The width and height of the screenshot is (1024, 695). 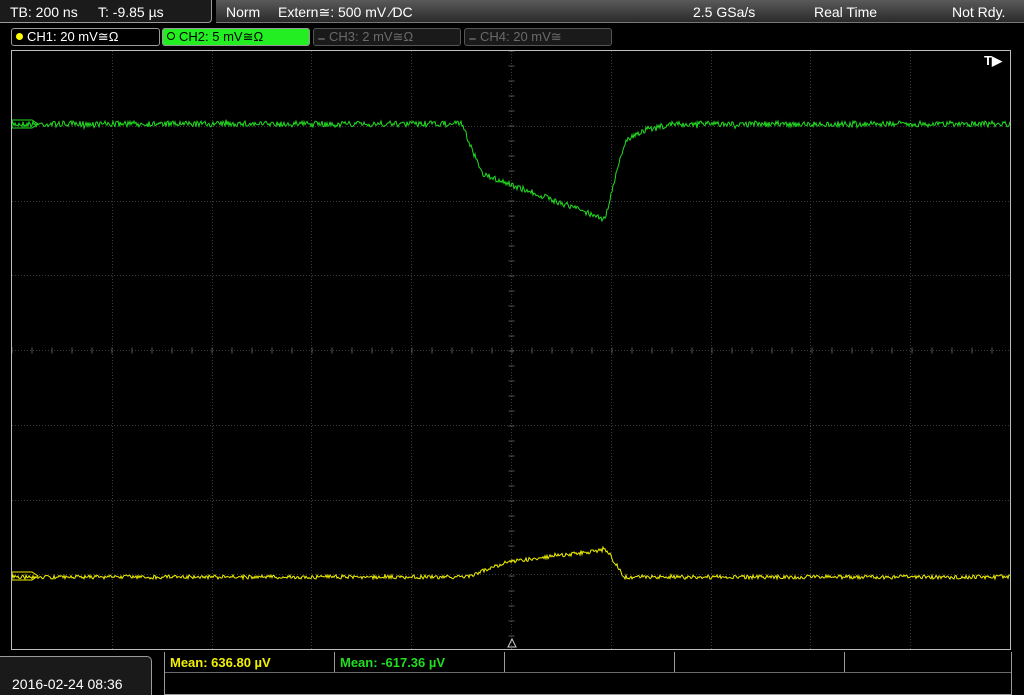 I want to click on channel-4-indicator-icon, so click(x=472, y=39).